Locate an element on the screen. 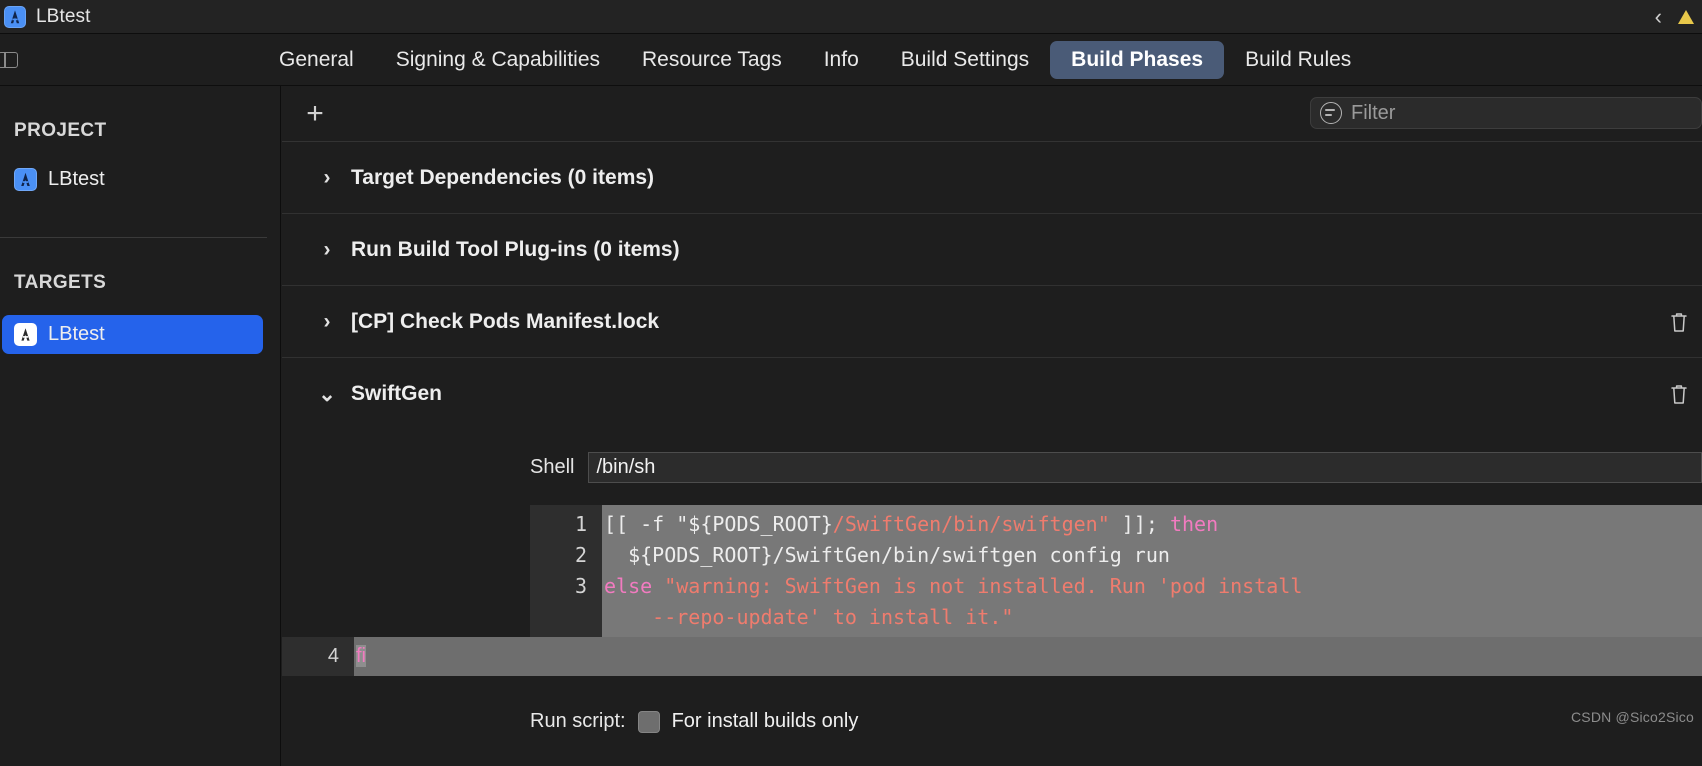  shell-label: Shell is located at coordinates (552, 467).